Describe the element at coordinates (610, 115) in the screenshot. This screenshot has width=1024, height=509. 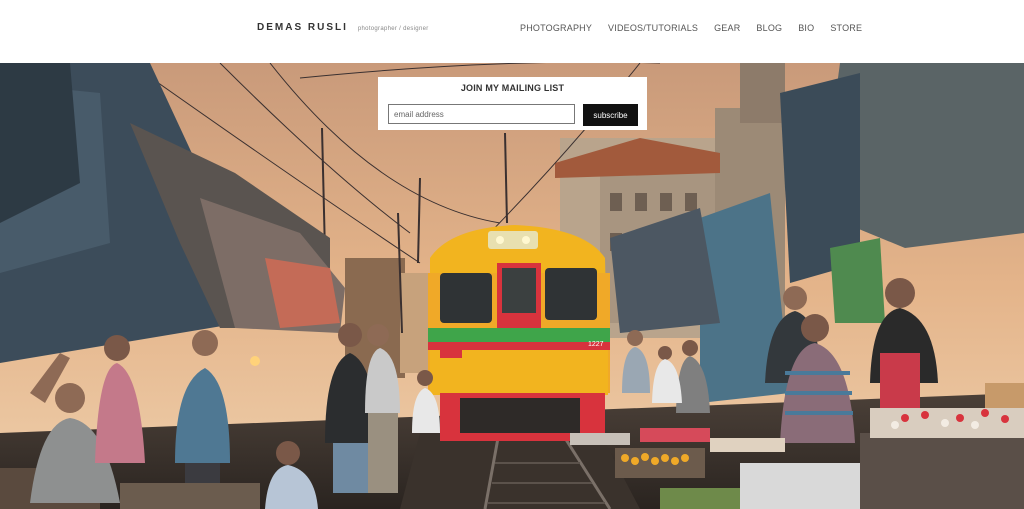
I see `subscribe-button: subscribe` at that location.